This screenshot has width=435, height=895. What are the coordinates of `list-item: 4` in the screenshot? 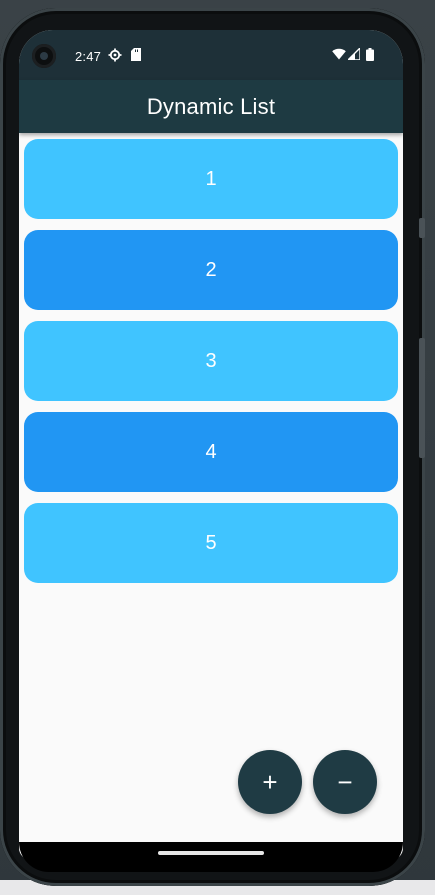 It's located at (211, 452).